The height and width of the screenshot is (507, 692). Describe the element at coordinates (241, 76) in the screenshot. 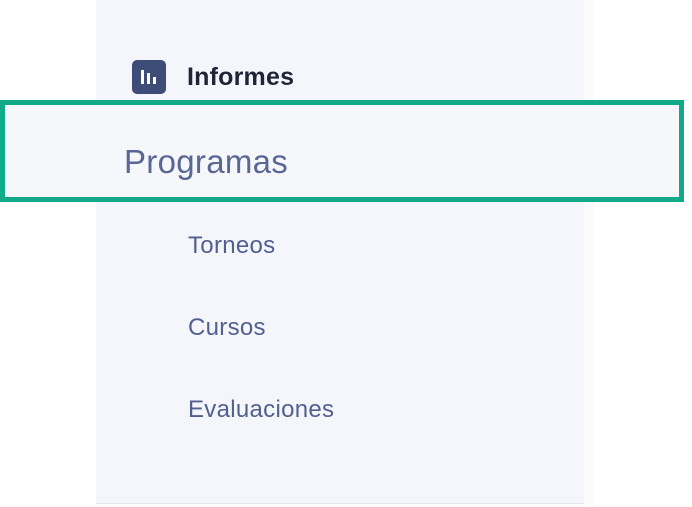

I see `section-label: Informes` at that location.